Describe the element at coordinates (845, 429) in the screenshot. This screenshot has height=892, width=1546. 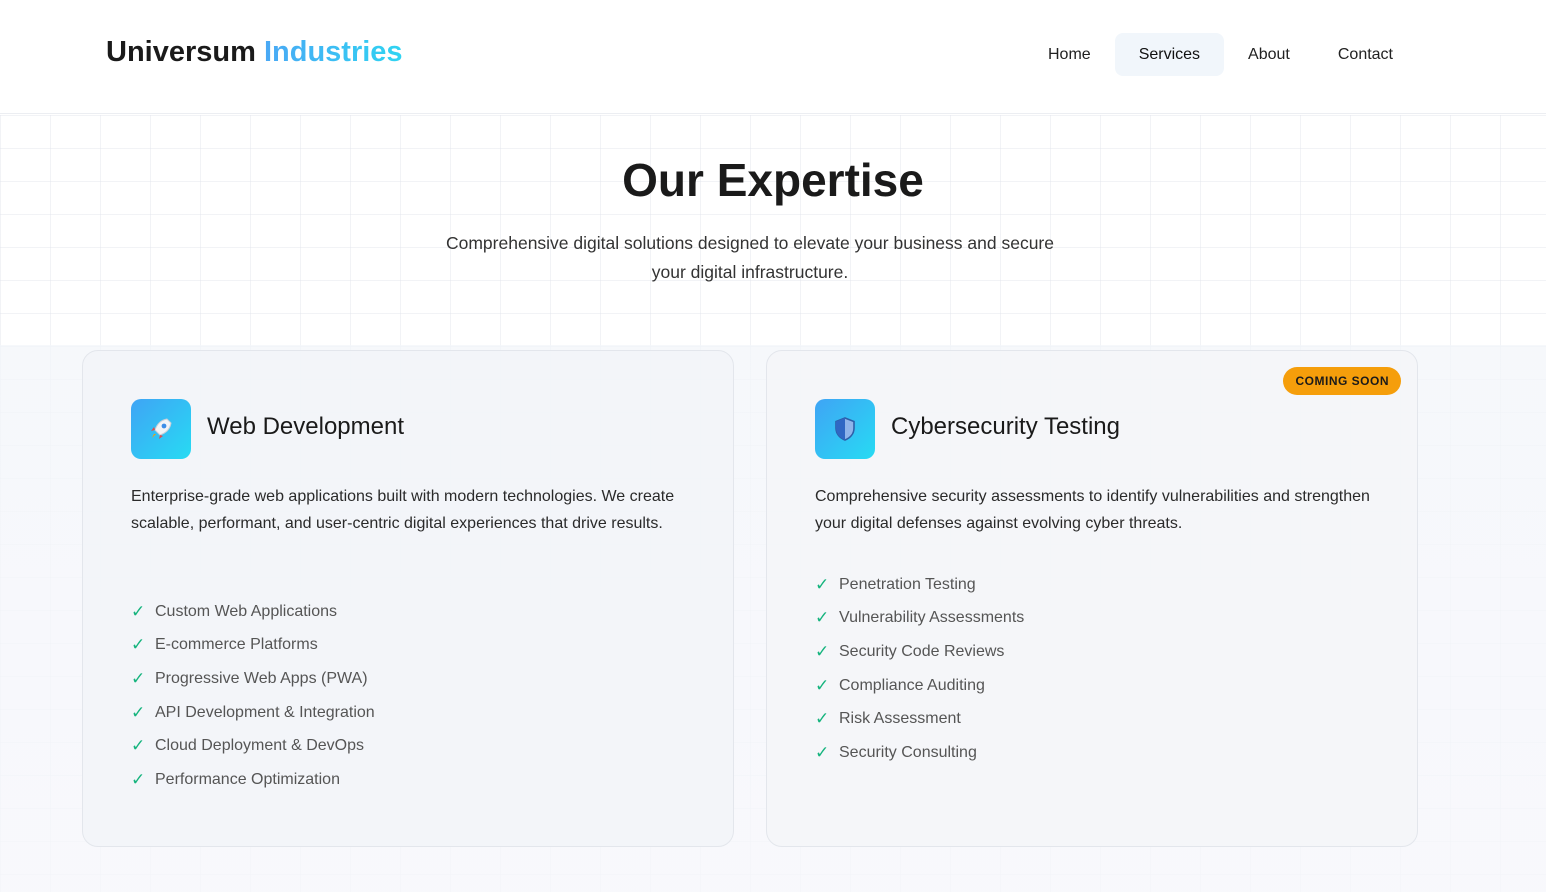
I see `shield-icon` at that location.